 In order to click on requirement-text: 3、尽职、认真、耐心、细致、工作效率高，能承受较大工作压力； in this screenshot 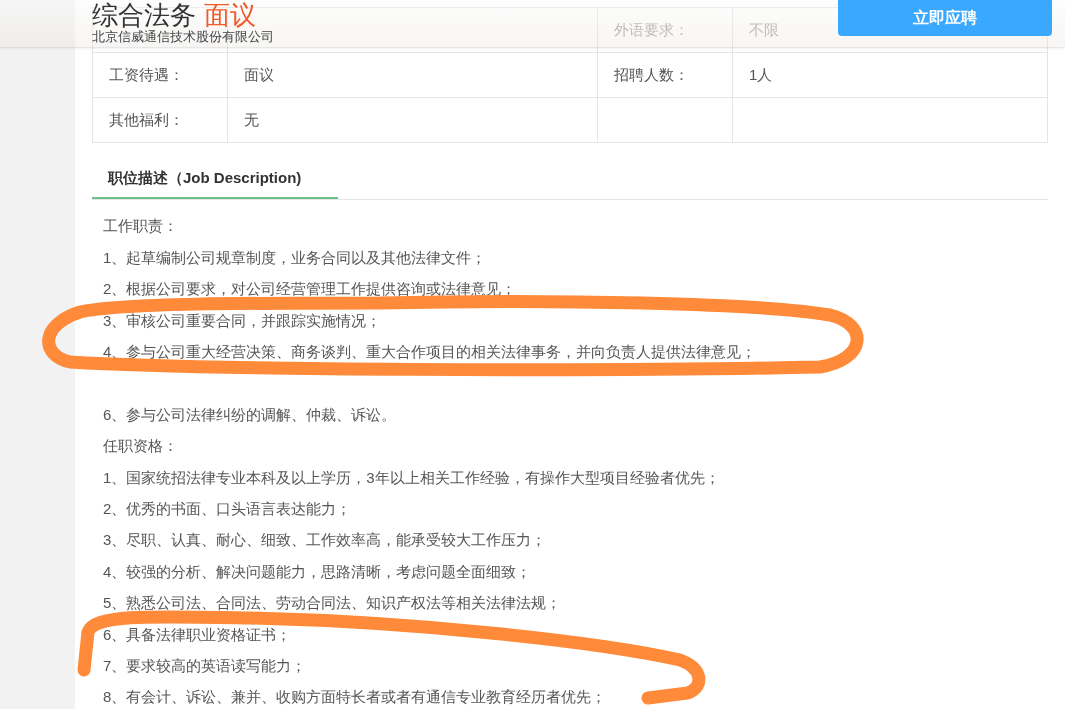, I will do `click(325, 540)`.